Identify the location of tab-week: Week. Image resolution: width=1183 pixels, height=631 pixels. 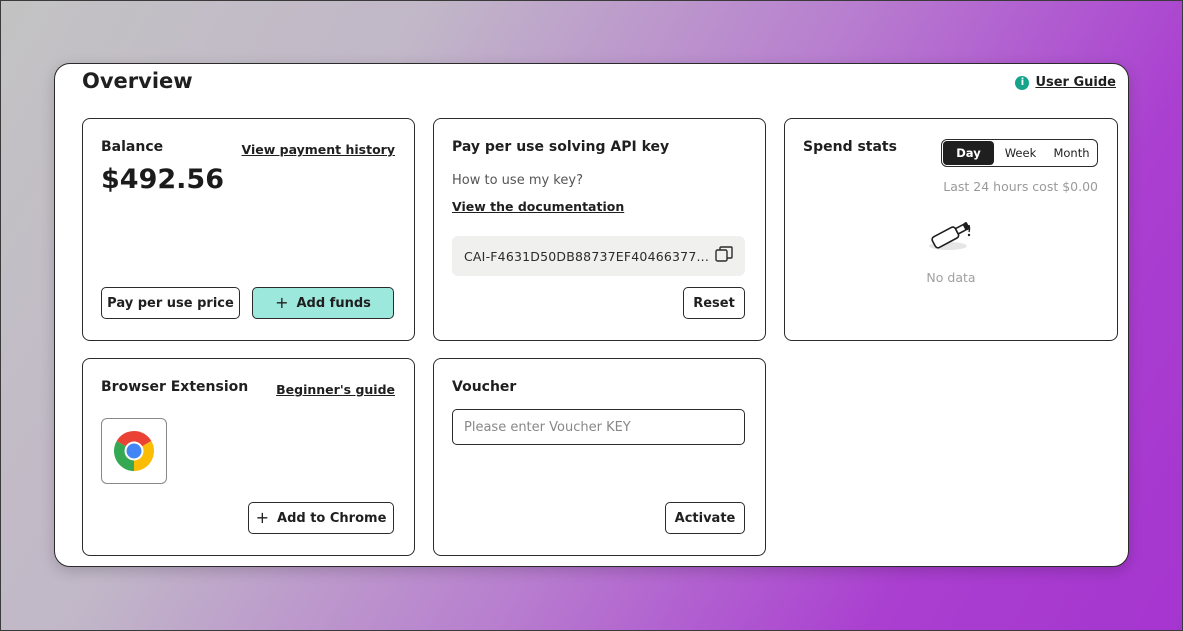
(1020, 153).